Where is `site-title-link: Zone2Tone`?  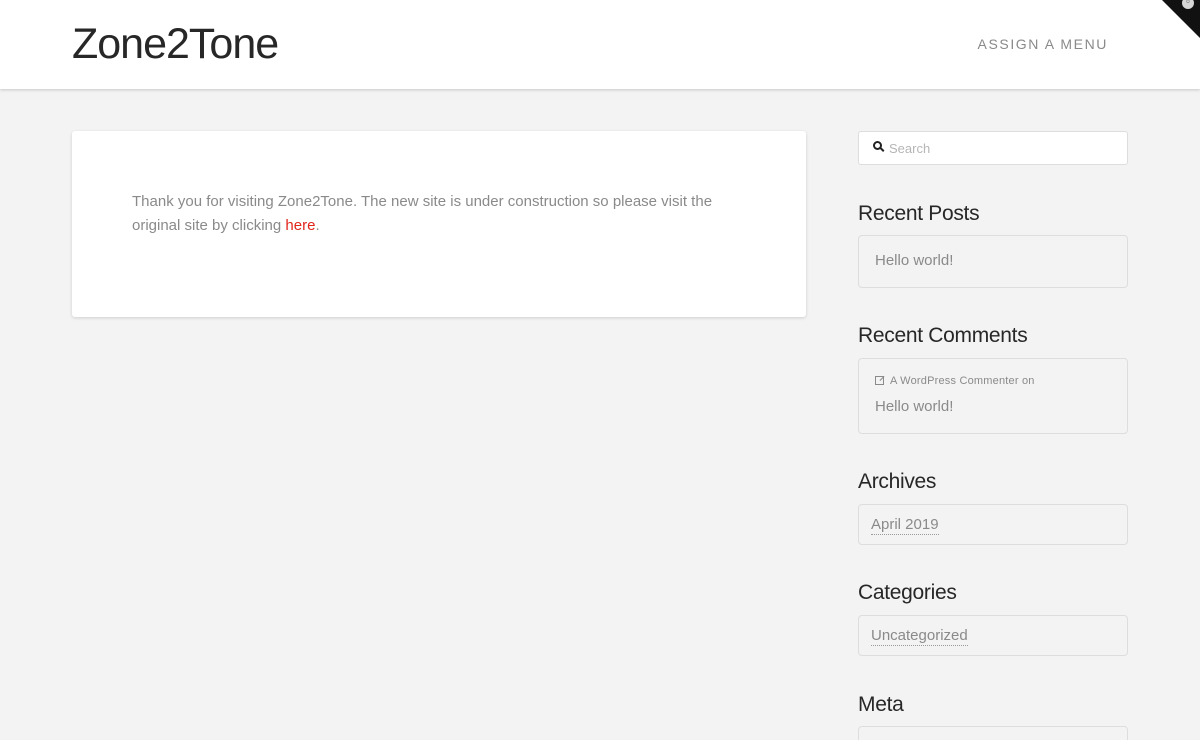
site-title-link: Zone2Tone is located at coordinates (175, 44).